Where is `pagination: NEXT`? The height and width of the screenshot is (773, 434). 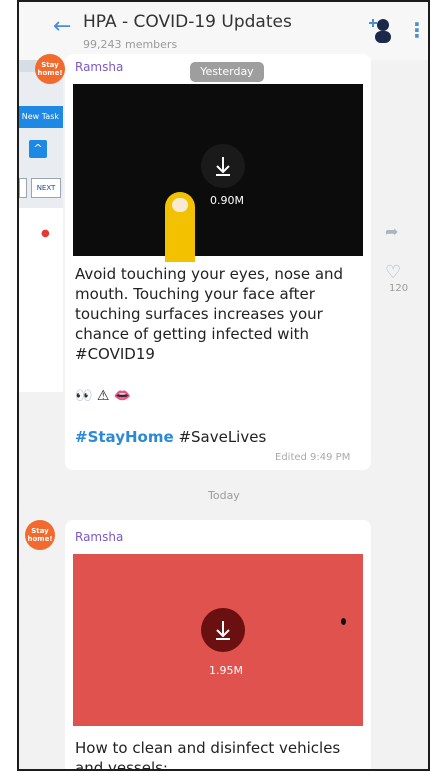 pagination: NEXT is located at coordinates (41, 188).